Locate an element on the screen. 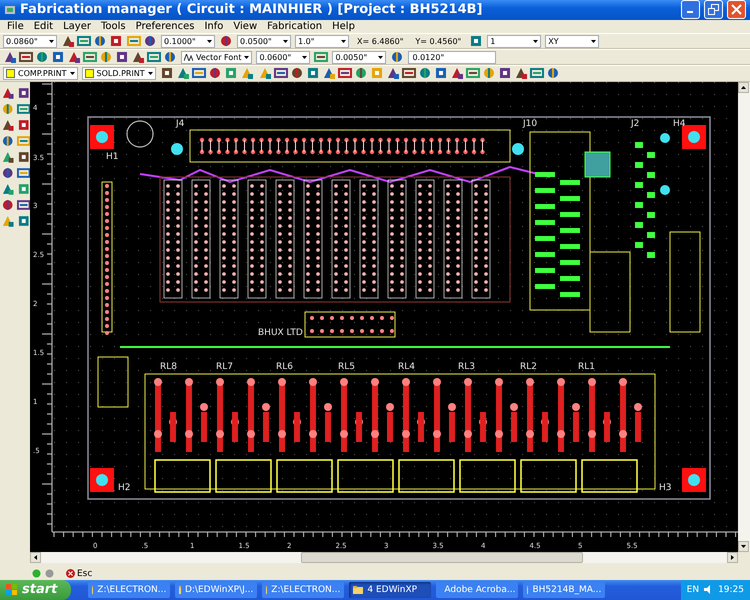 The width and height of the screenshot is (750, 600). font-dropdown: Vector Font is located at coordinates (216, 57).